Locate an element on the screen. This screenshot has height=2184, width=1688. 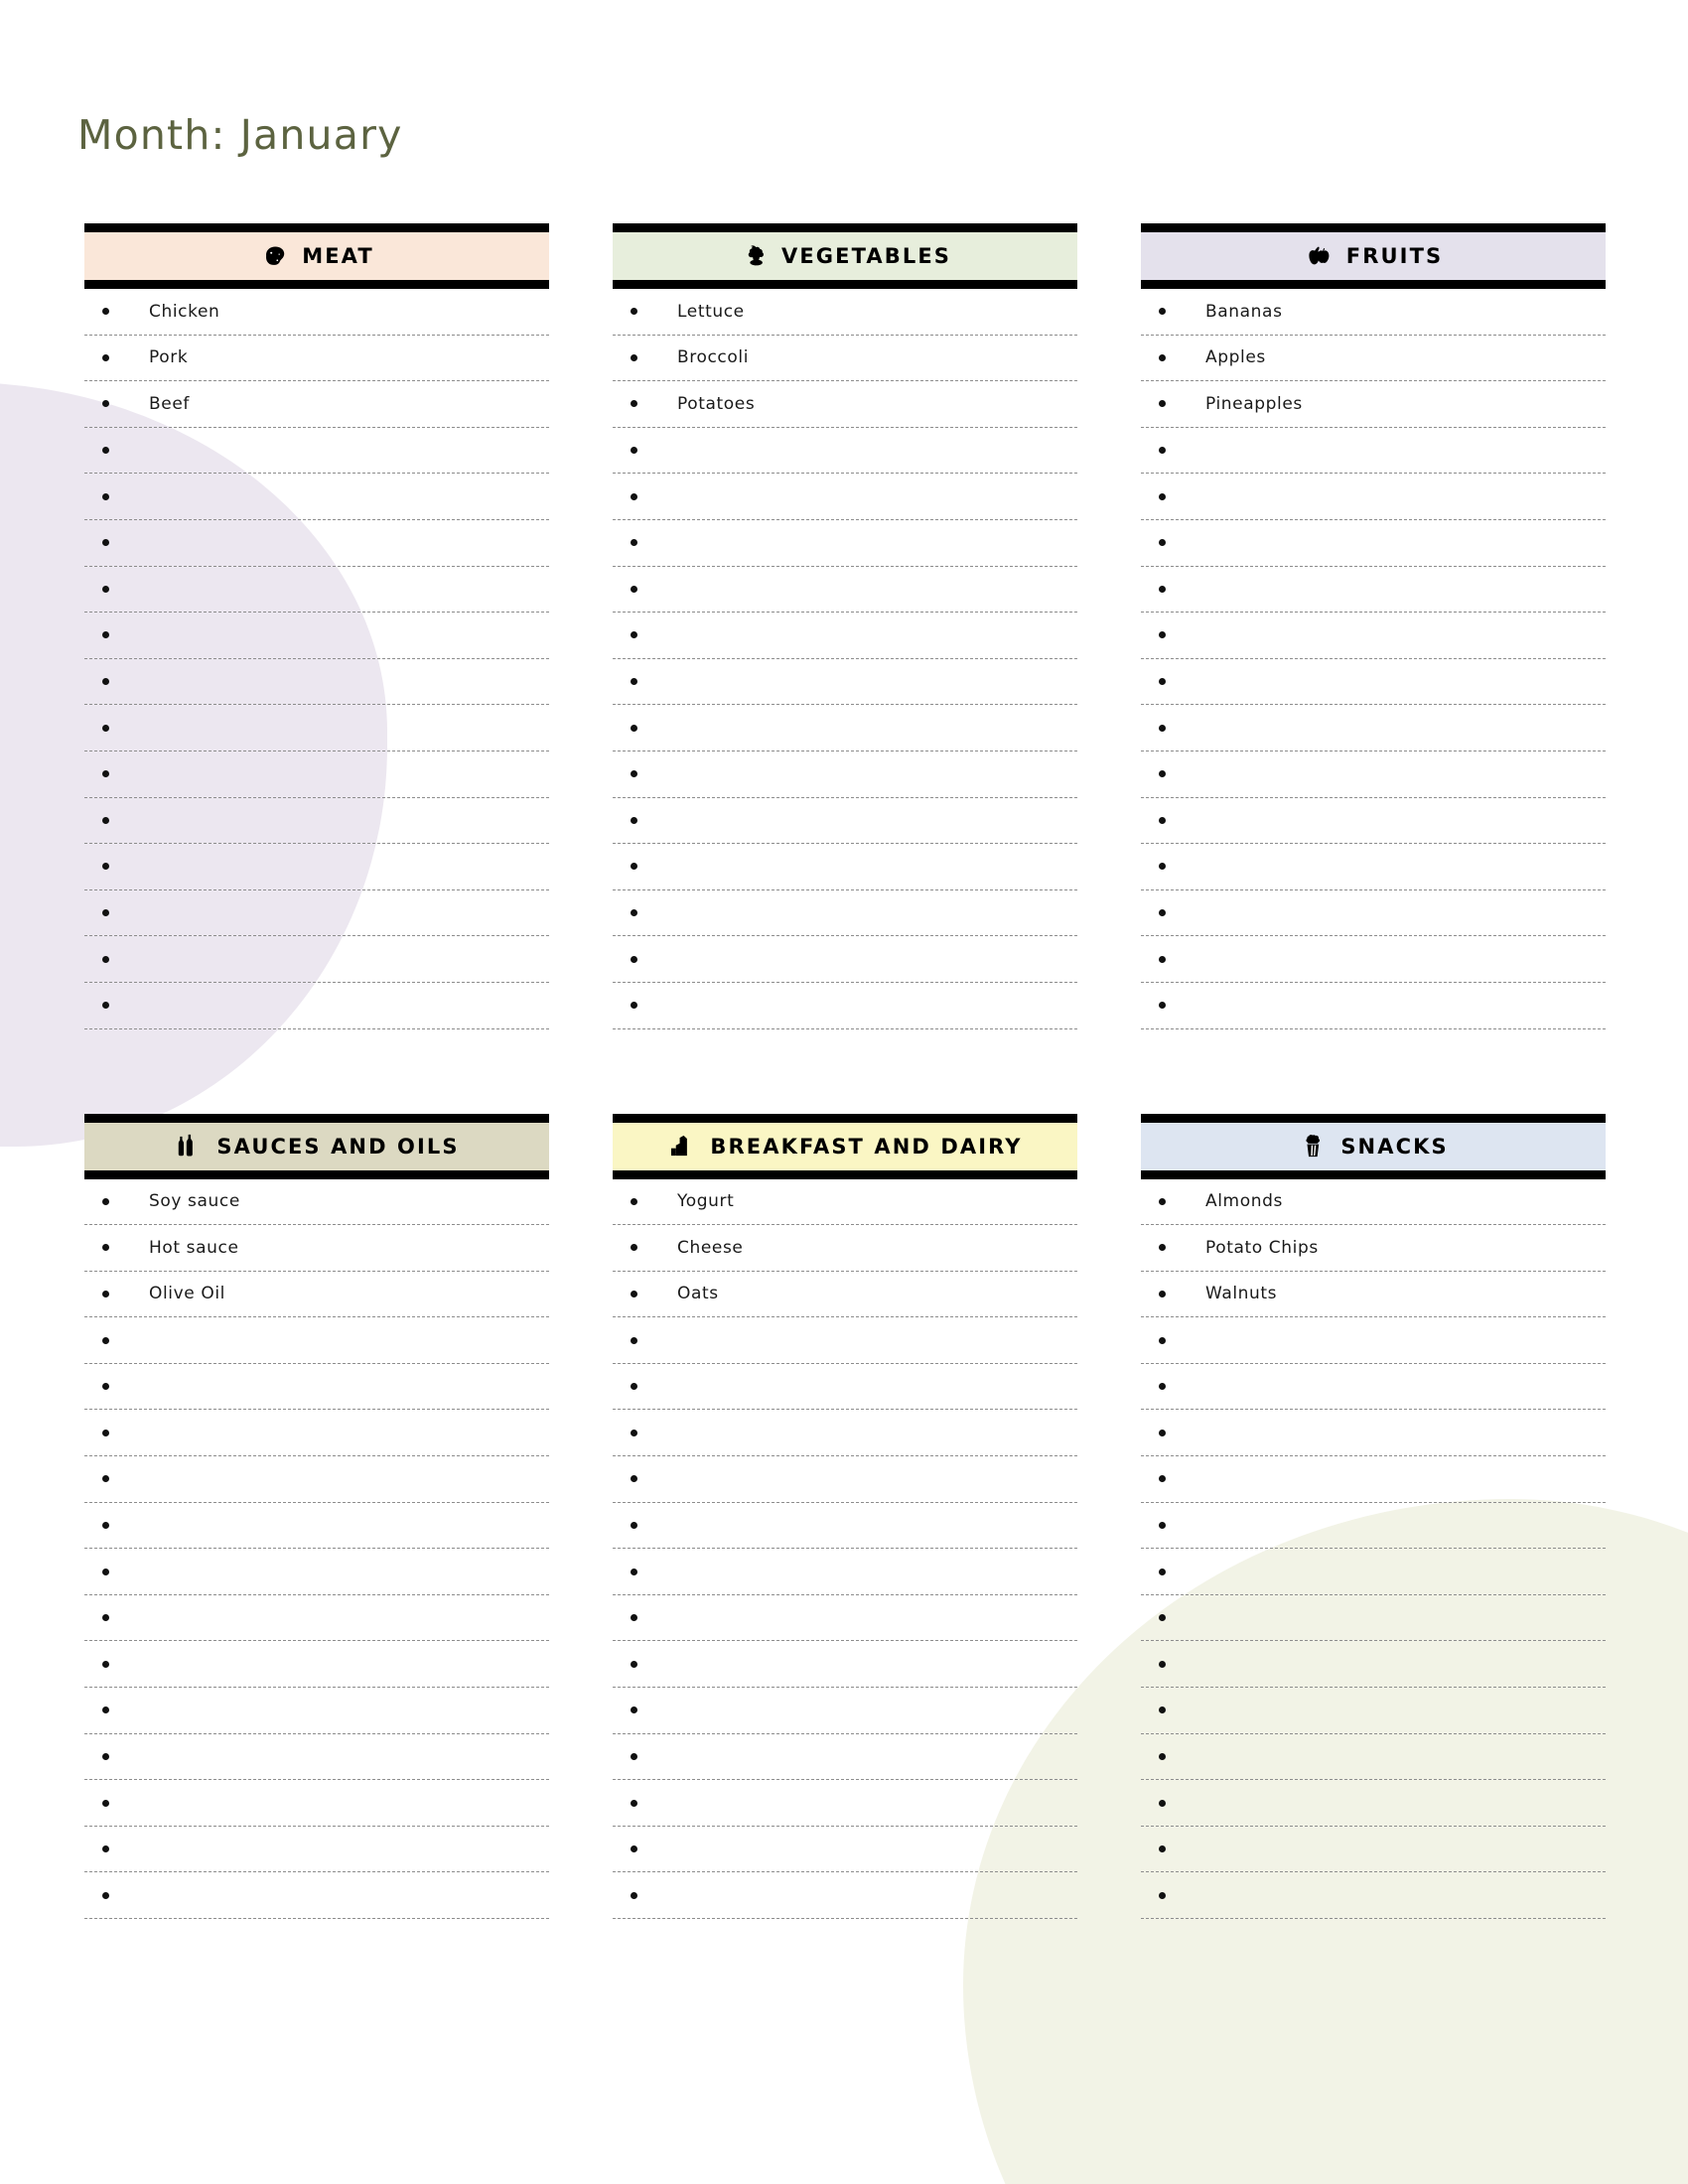
list-item: Soy sauce is located at coordinates (316, 1202).